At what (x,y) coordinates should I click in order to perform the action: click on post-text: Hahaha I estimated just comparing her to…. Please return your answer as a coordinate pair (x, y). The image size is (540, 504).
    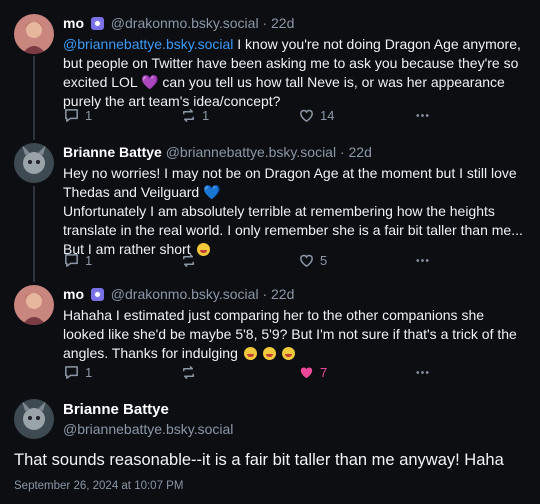
    Looking at the image, I should click on (290, 334).